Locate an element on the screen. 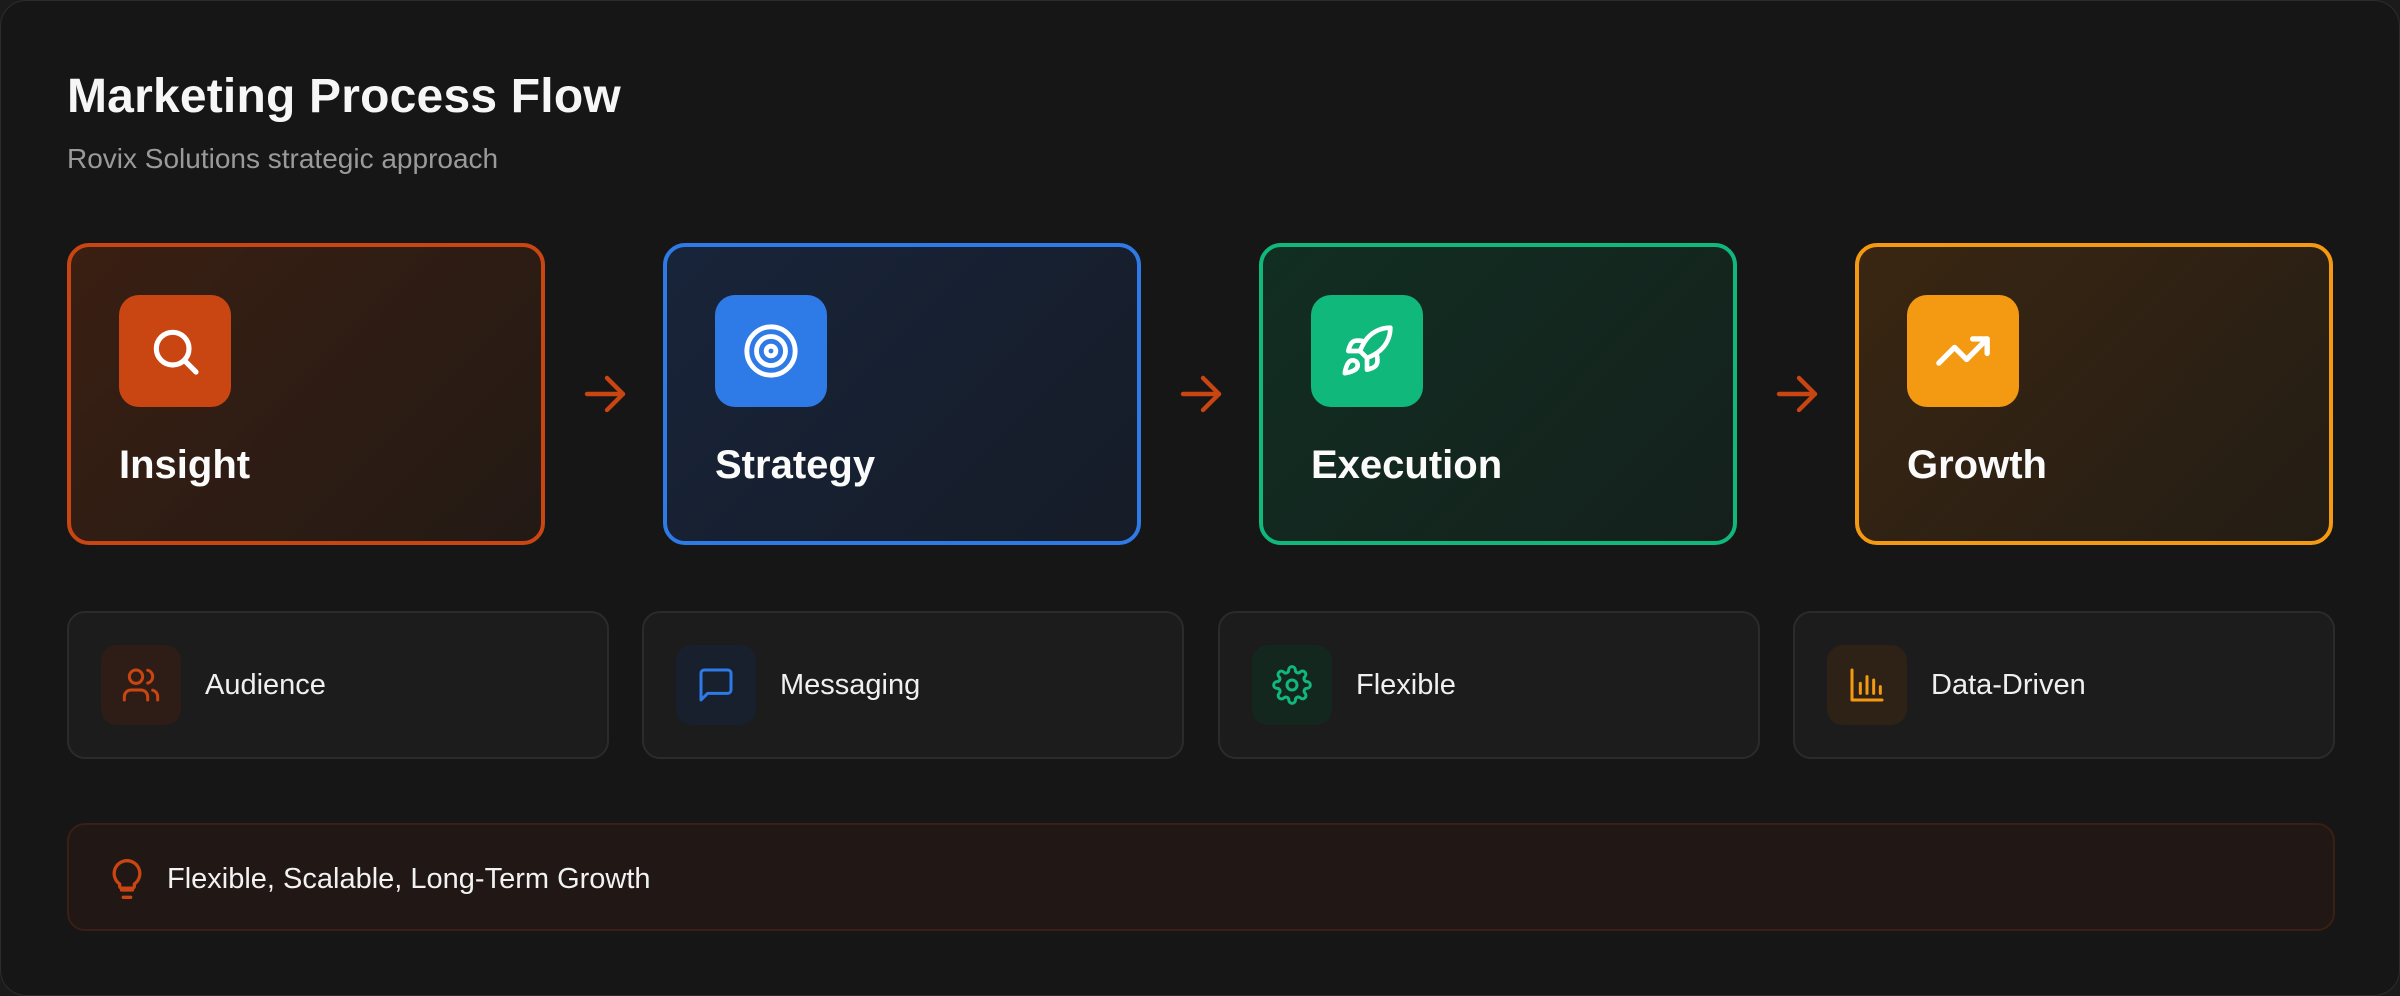 This screenshot has width=2400, height=996. step-label: Strategy is located at coordinates (795, 465).